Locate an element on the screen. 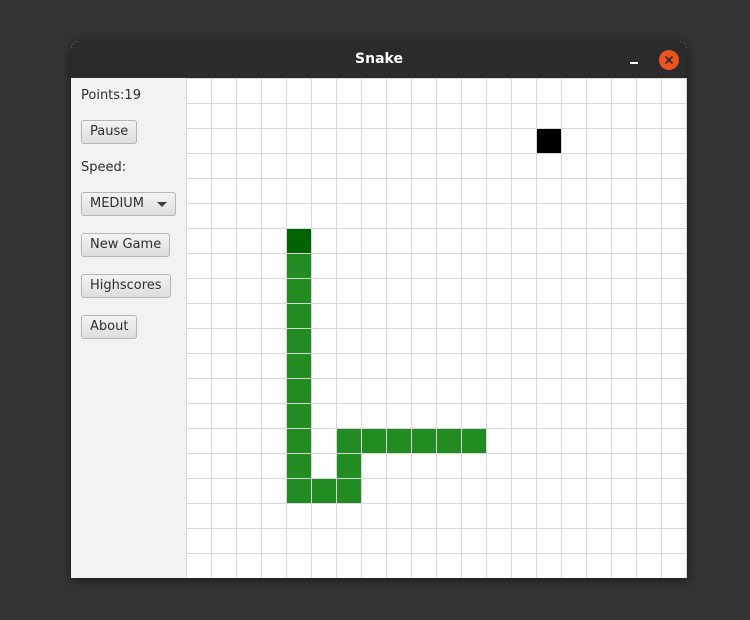  highscores-button: Highscores is located at coordinates (126, 286).